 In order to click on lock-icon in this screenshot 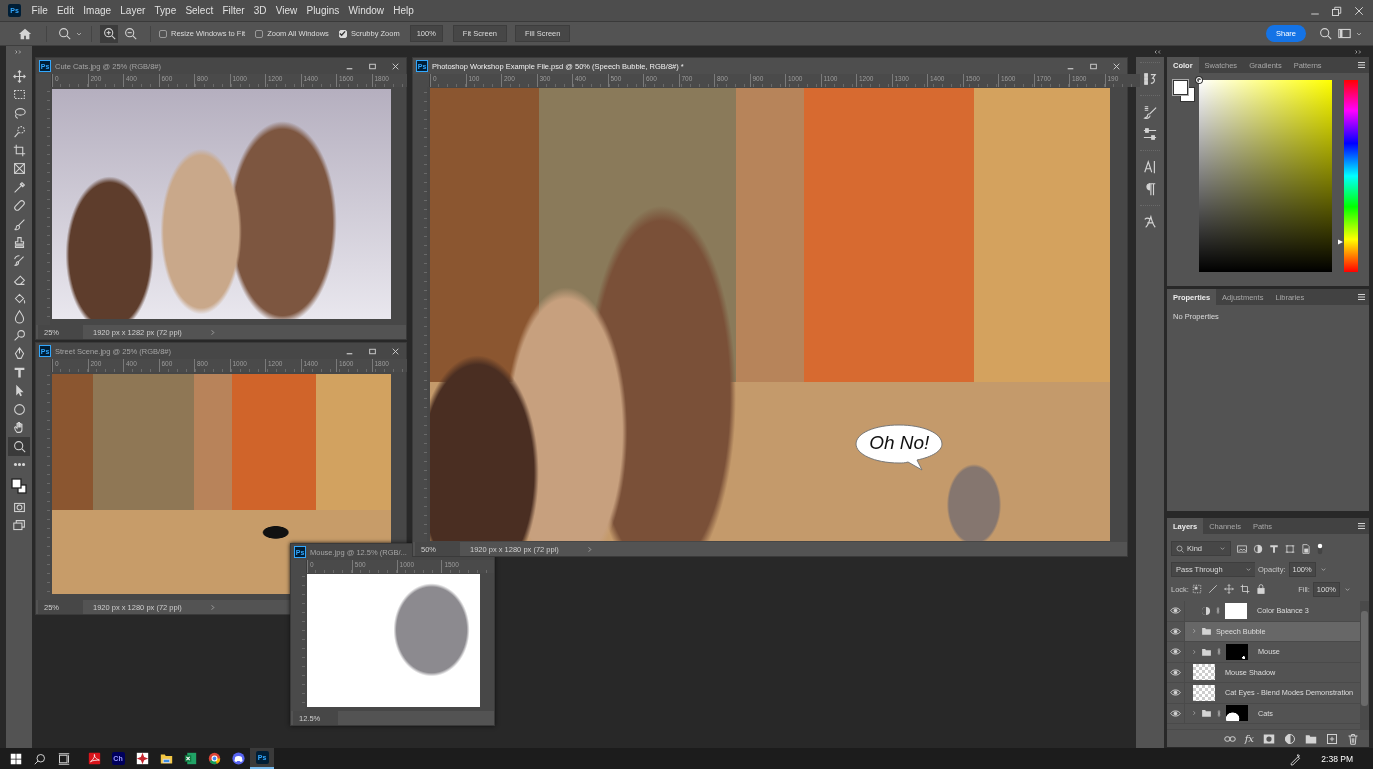, I will do `click(1260, 589)`.